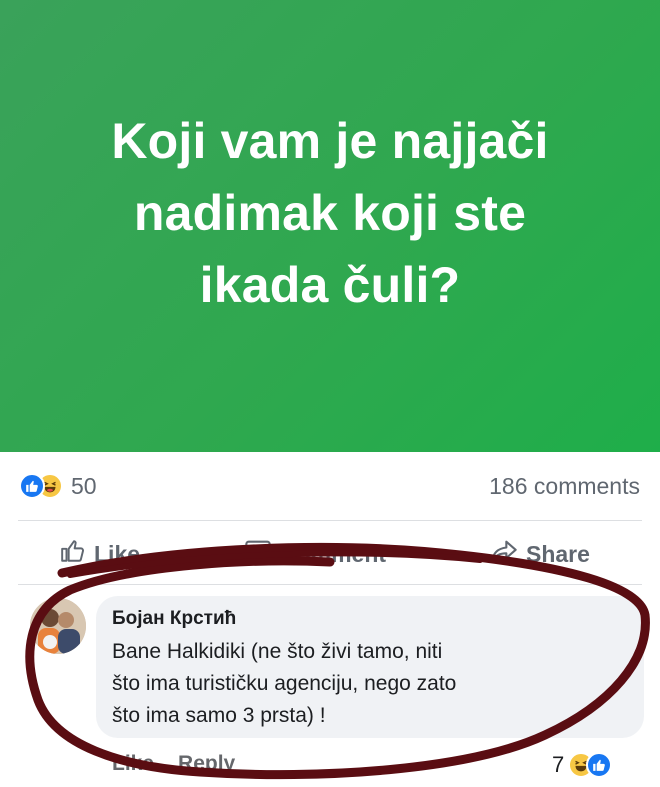  I want to click on comment-reaction-count: 7, so click(558, 764).